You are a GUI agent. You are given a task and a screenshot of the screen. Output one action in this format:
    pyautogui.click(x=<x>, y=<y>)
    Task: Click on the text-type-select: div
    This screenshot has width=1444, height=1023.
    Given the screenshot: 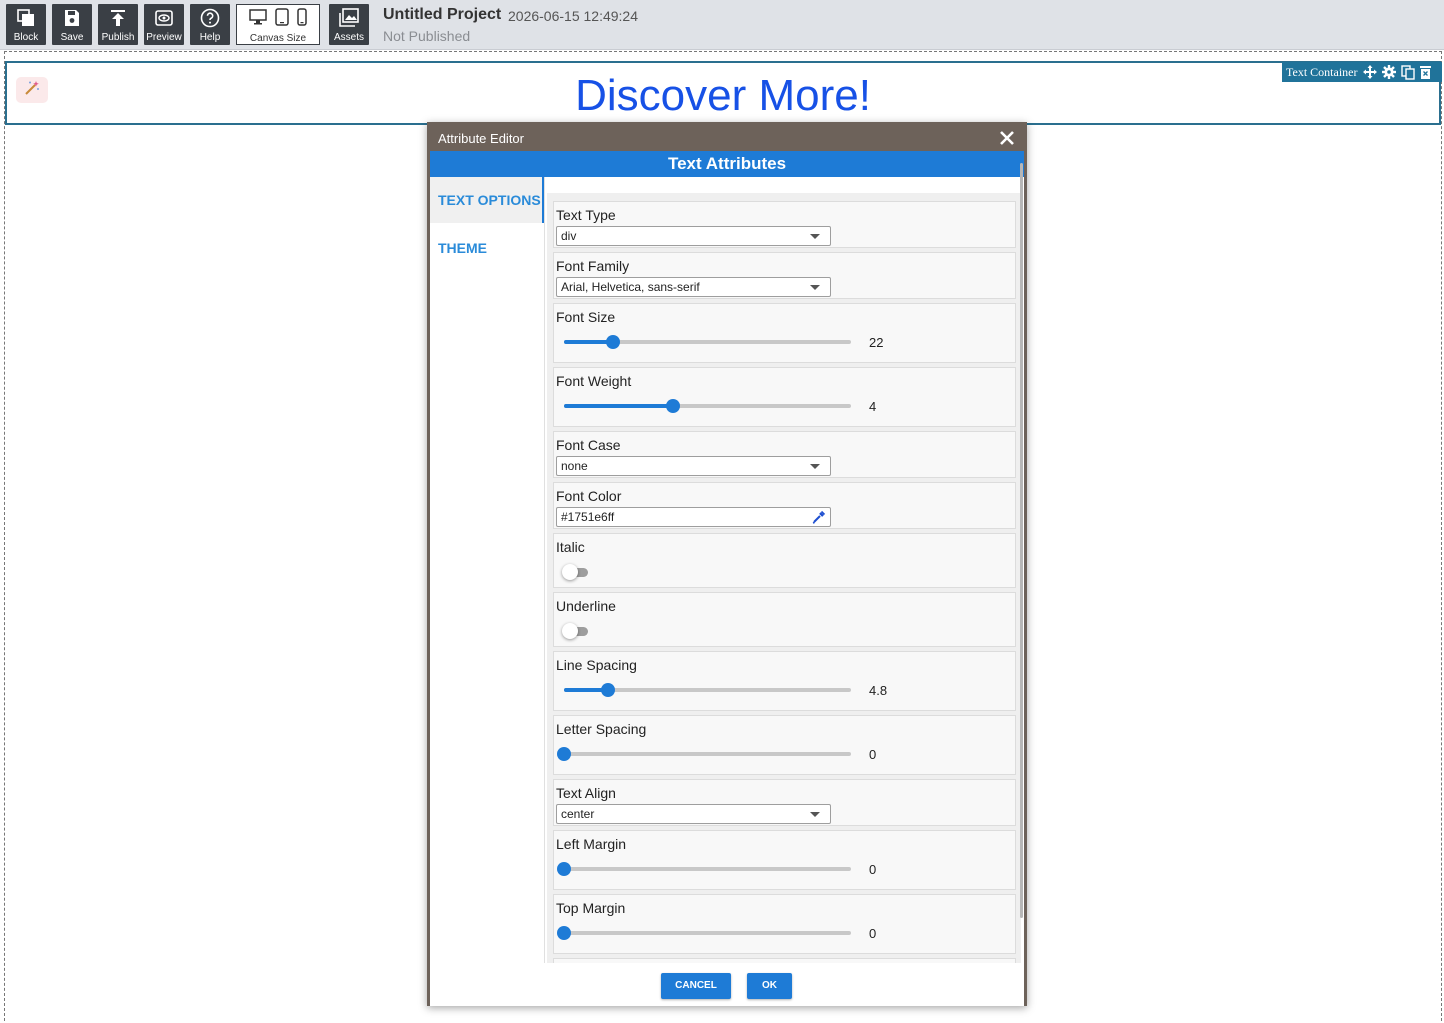 What is the action you would take?
    pyautogui.click(x=693, y=236)
    